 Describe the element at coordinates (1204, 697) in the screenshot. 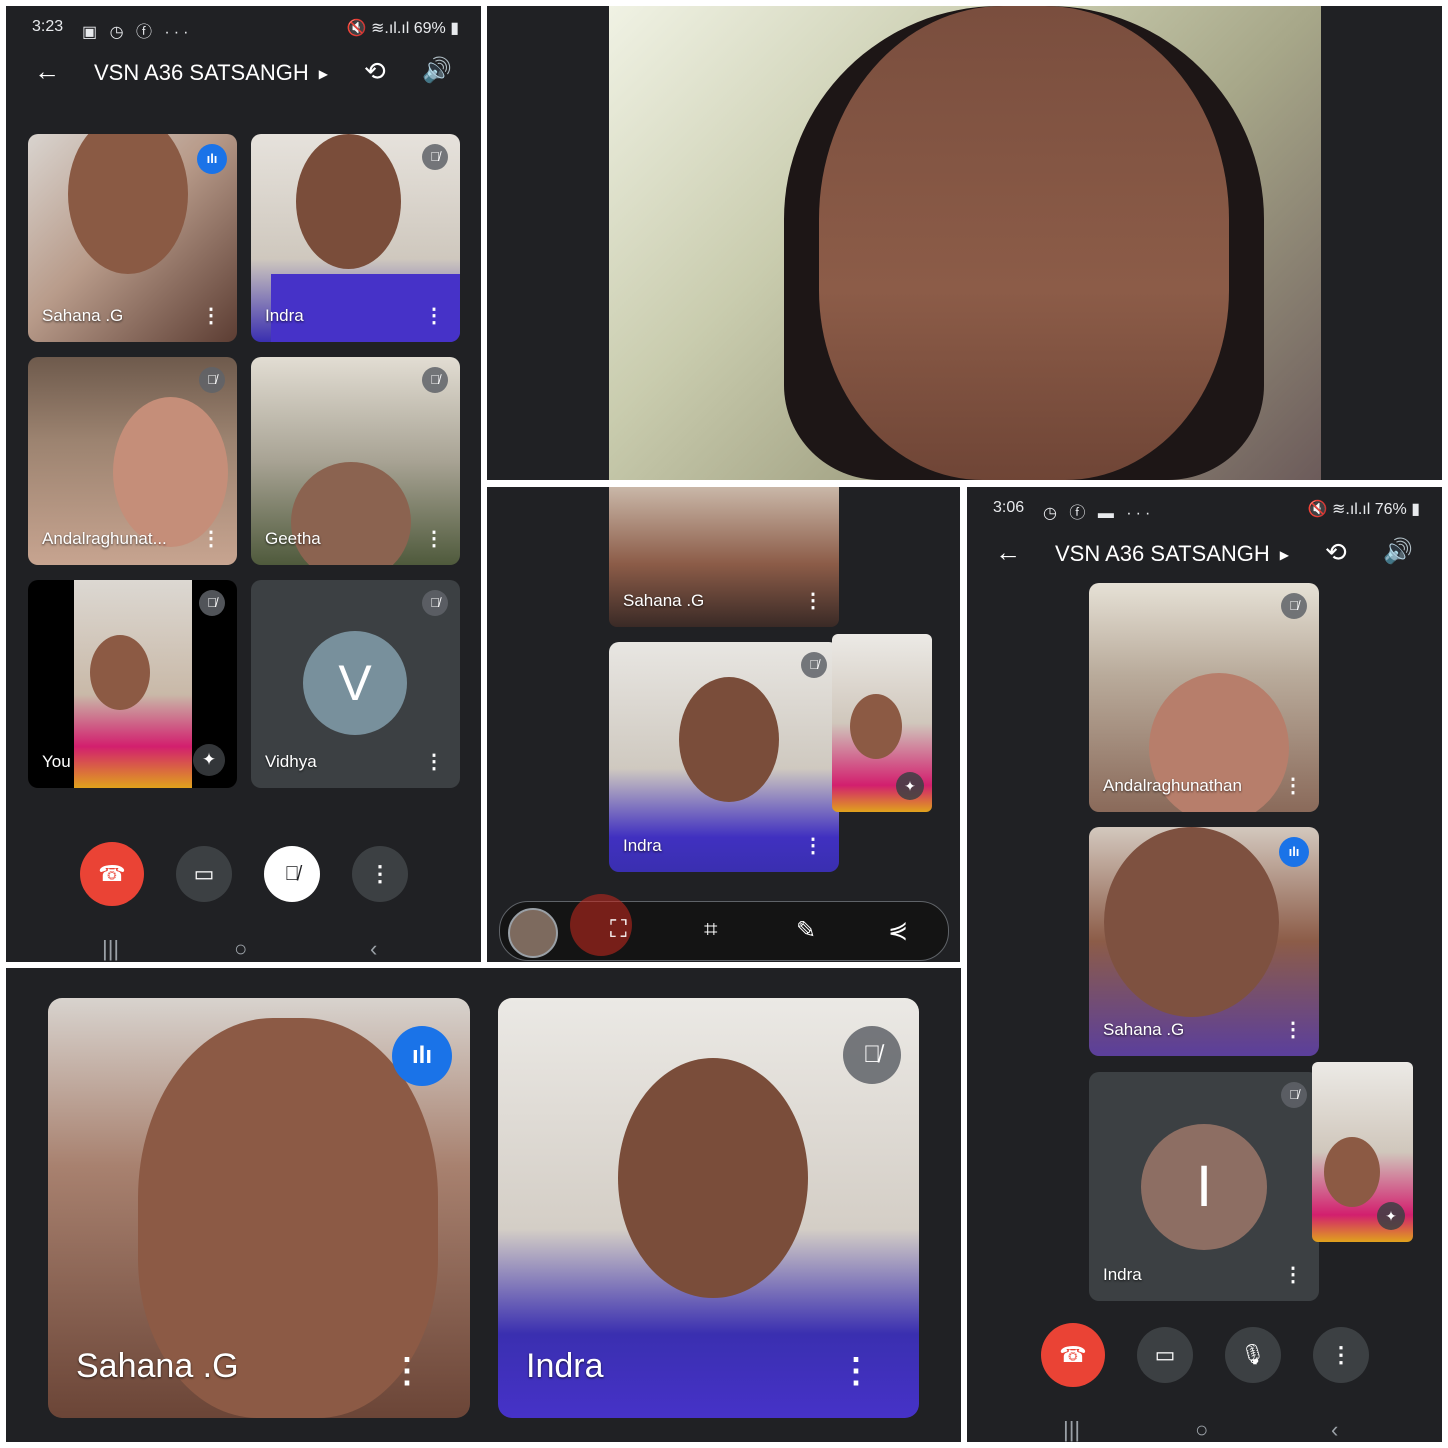

I see `participant-tile-andalraghunathan: 🎙̸ Andalraghunathan ⋮` at that location.